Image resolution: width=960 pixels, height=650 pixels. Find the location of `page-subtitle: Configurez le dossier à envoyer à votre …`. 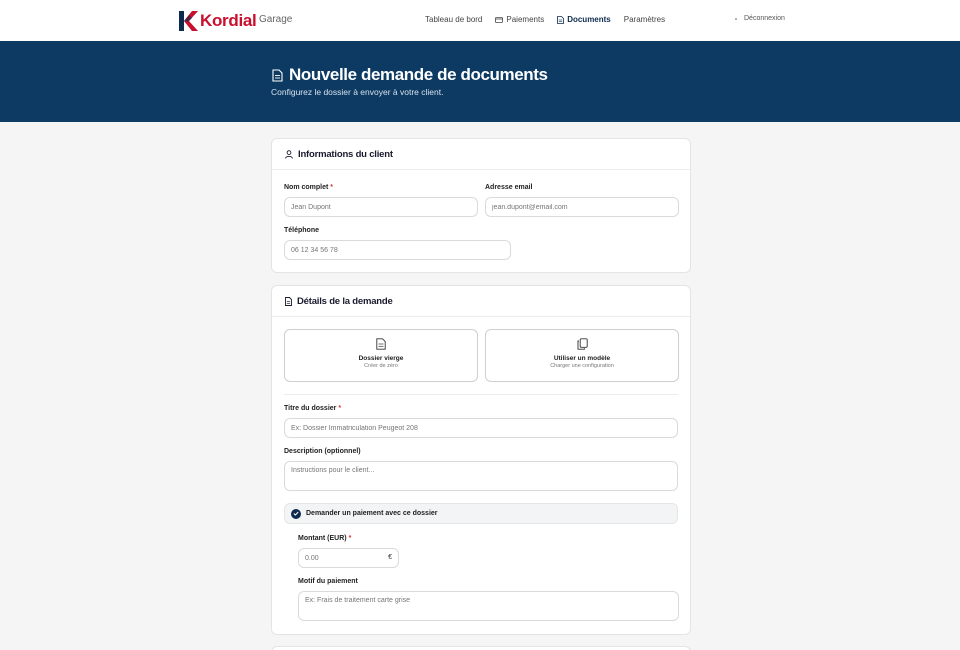

page-subtitle: Configurez le dossier à envoyer à votre … is located at coordinates (357, 92).